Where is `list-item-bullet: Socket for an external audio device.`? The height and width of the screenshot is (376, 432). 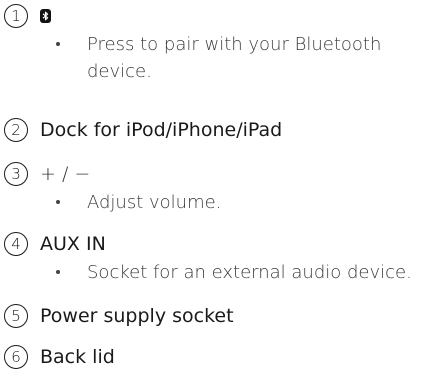
list-item-bullet: Socket for an external audio device. is located at coordinates (241, 272).